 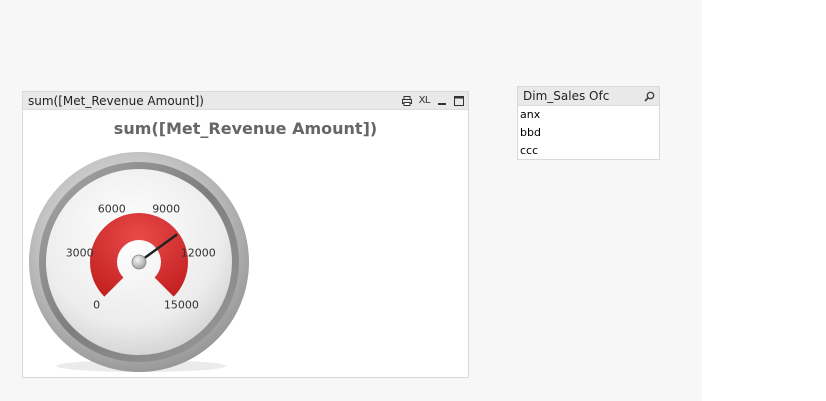 What do you see at coordinates (407, 100) in the screenshot?
I see `print-icon` at bounding box center [407, 100].